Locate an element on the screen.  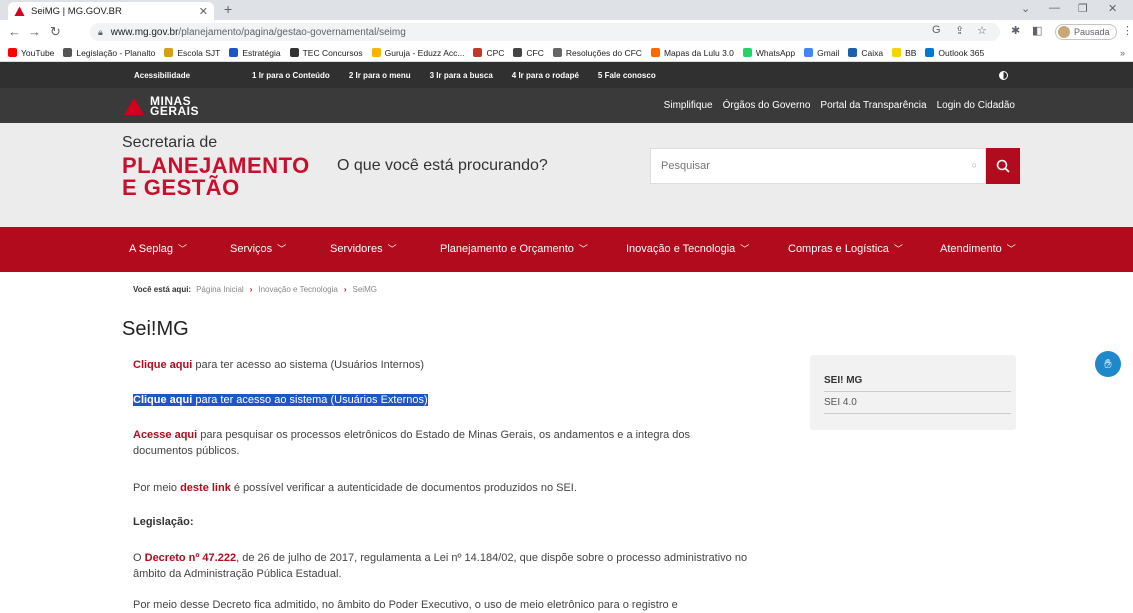
google-icon: G is located at coordinates (936, 30).